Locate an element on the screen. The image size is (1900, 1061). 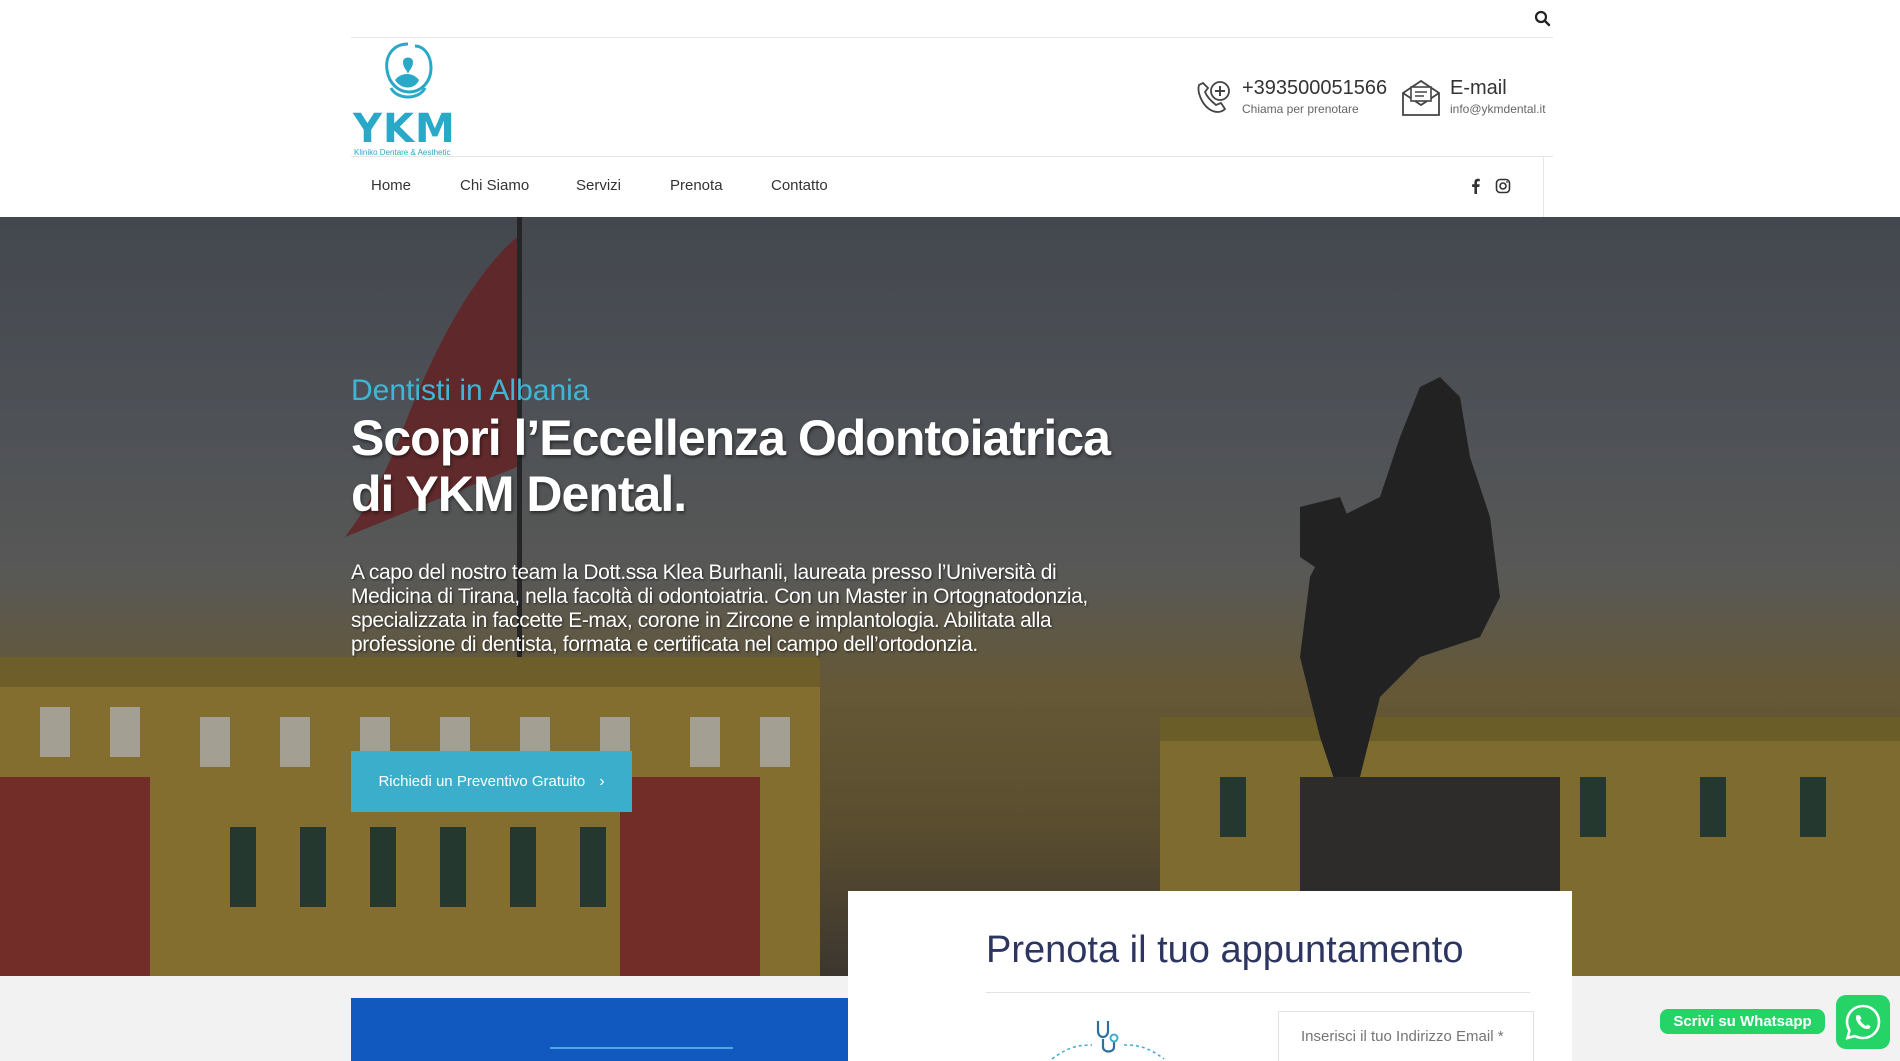
facebook-icon is located at coordinates (1476, 186).